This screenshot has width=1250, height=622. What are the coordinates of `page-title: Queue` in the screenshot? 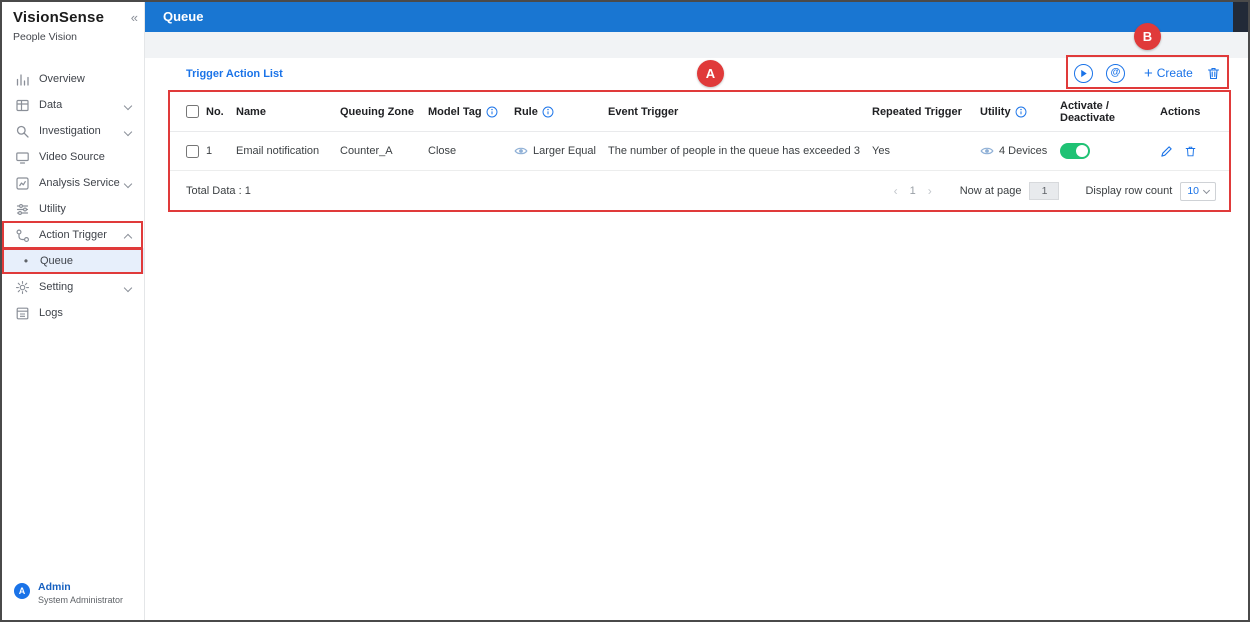 It's located at (183, 16).